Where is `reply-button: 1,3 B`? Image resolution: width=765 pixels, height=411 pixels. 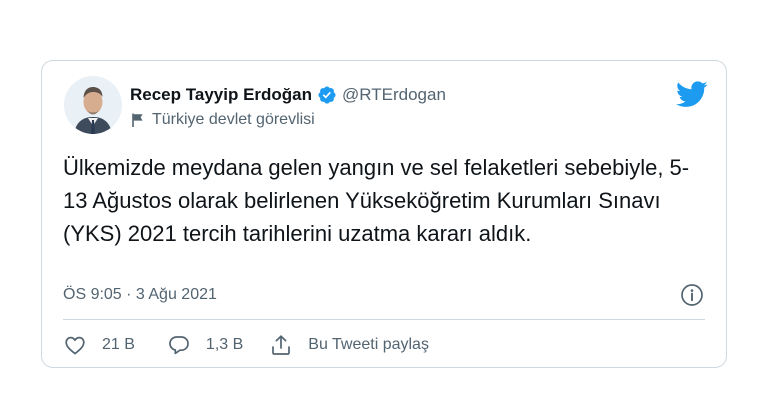 reply-button: 1,3 B is located at coordinates (205, 345).